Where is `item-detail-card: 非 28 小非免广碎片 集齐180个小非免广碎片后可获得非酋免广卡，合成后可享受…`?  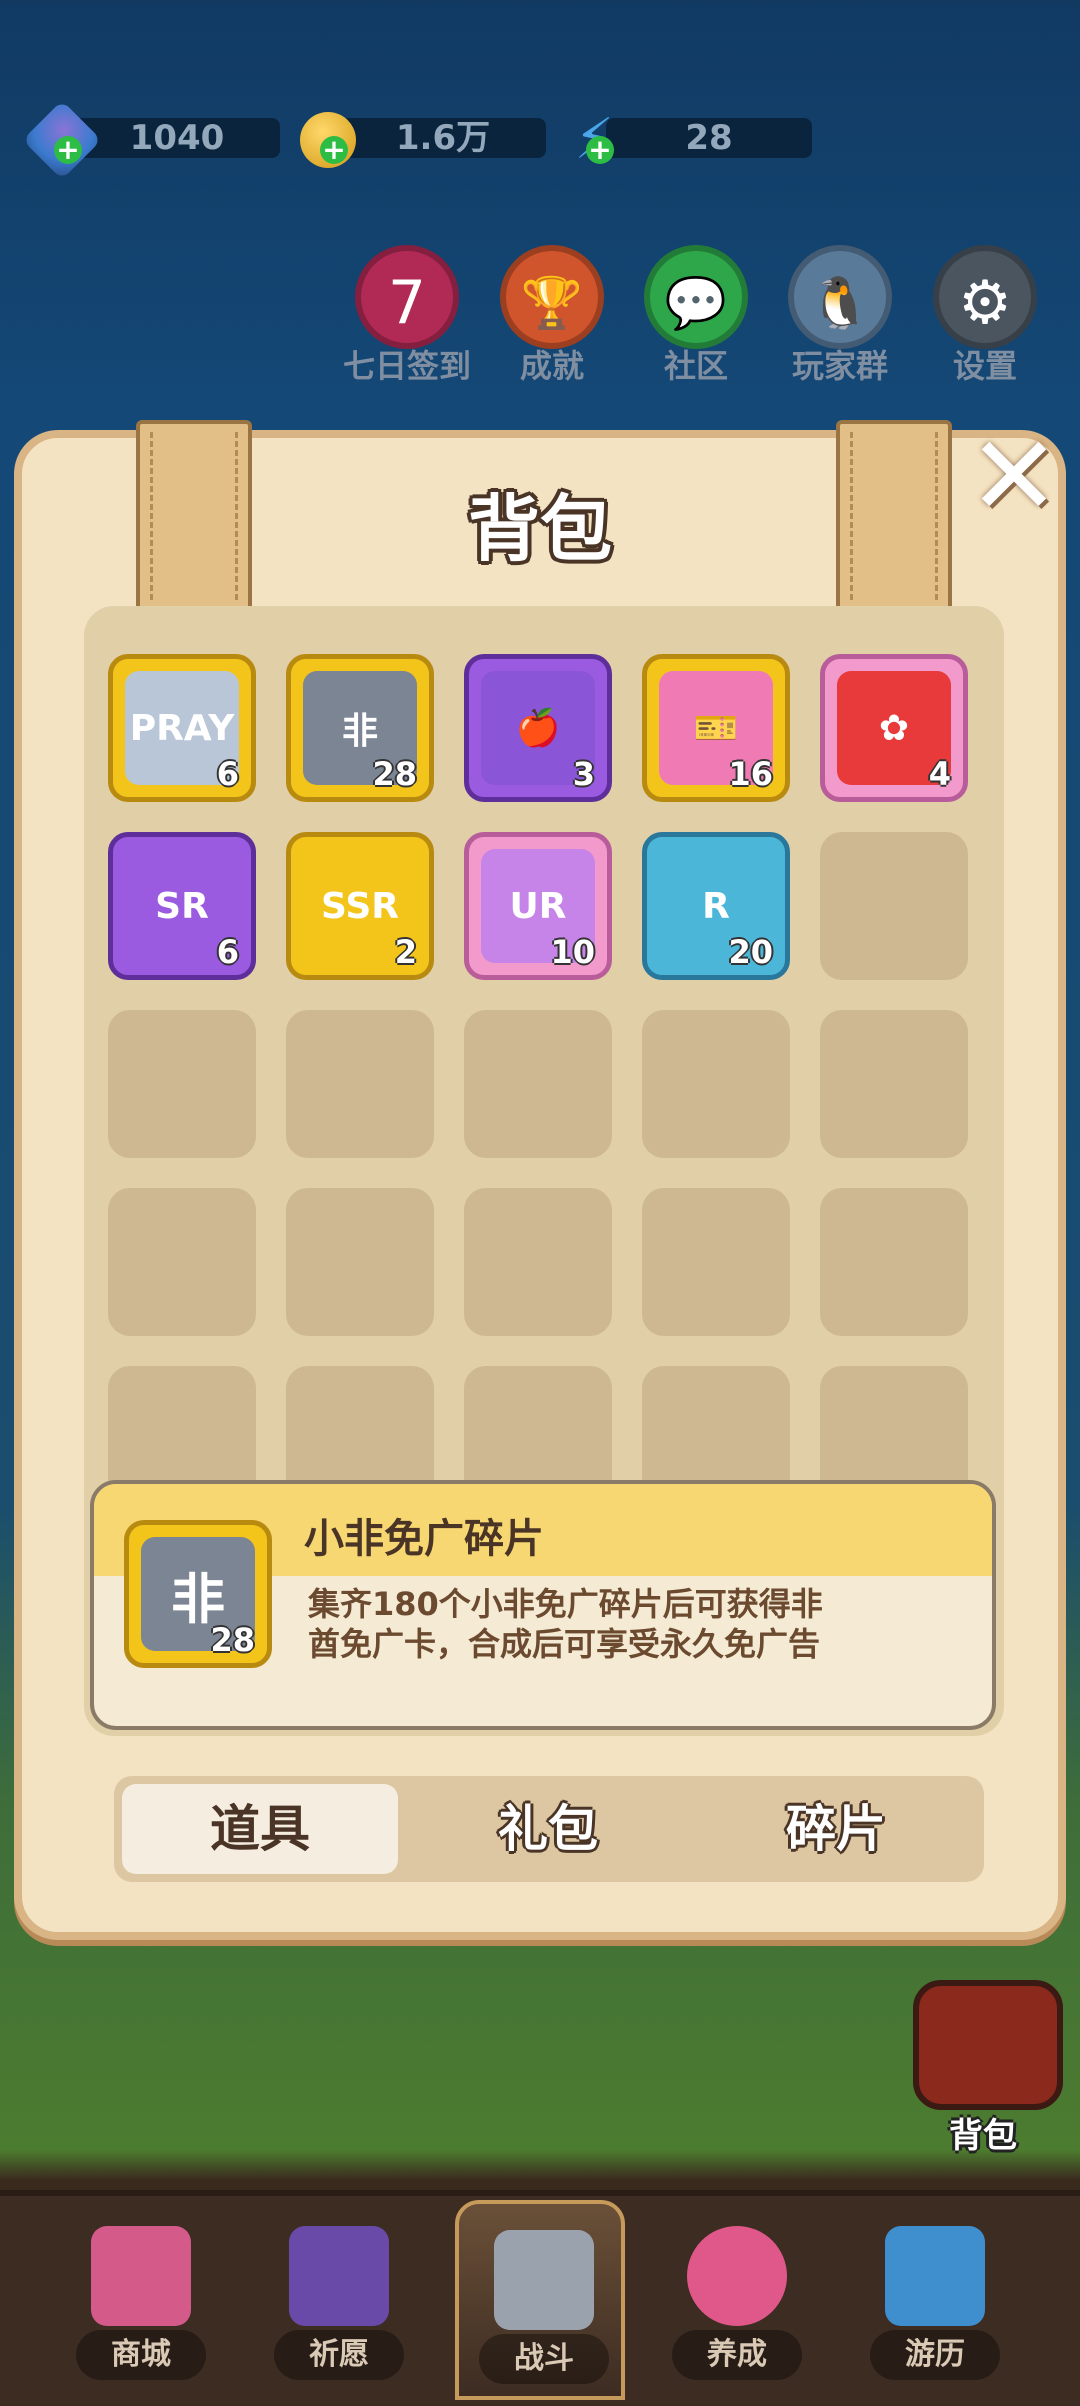
item-detail-card: 非 28 小非免广碎片 集齐180个小非免广碎片后可获得非酋免广卡，合成后可享受… is located at coordinates (543, 1605).